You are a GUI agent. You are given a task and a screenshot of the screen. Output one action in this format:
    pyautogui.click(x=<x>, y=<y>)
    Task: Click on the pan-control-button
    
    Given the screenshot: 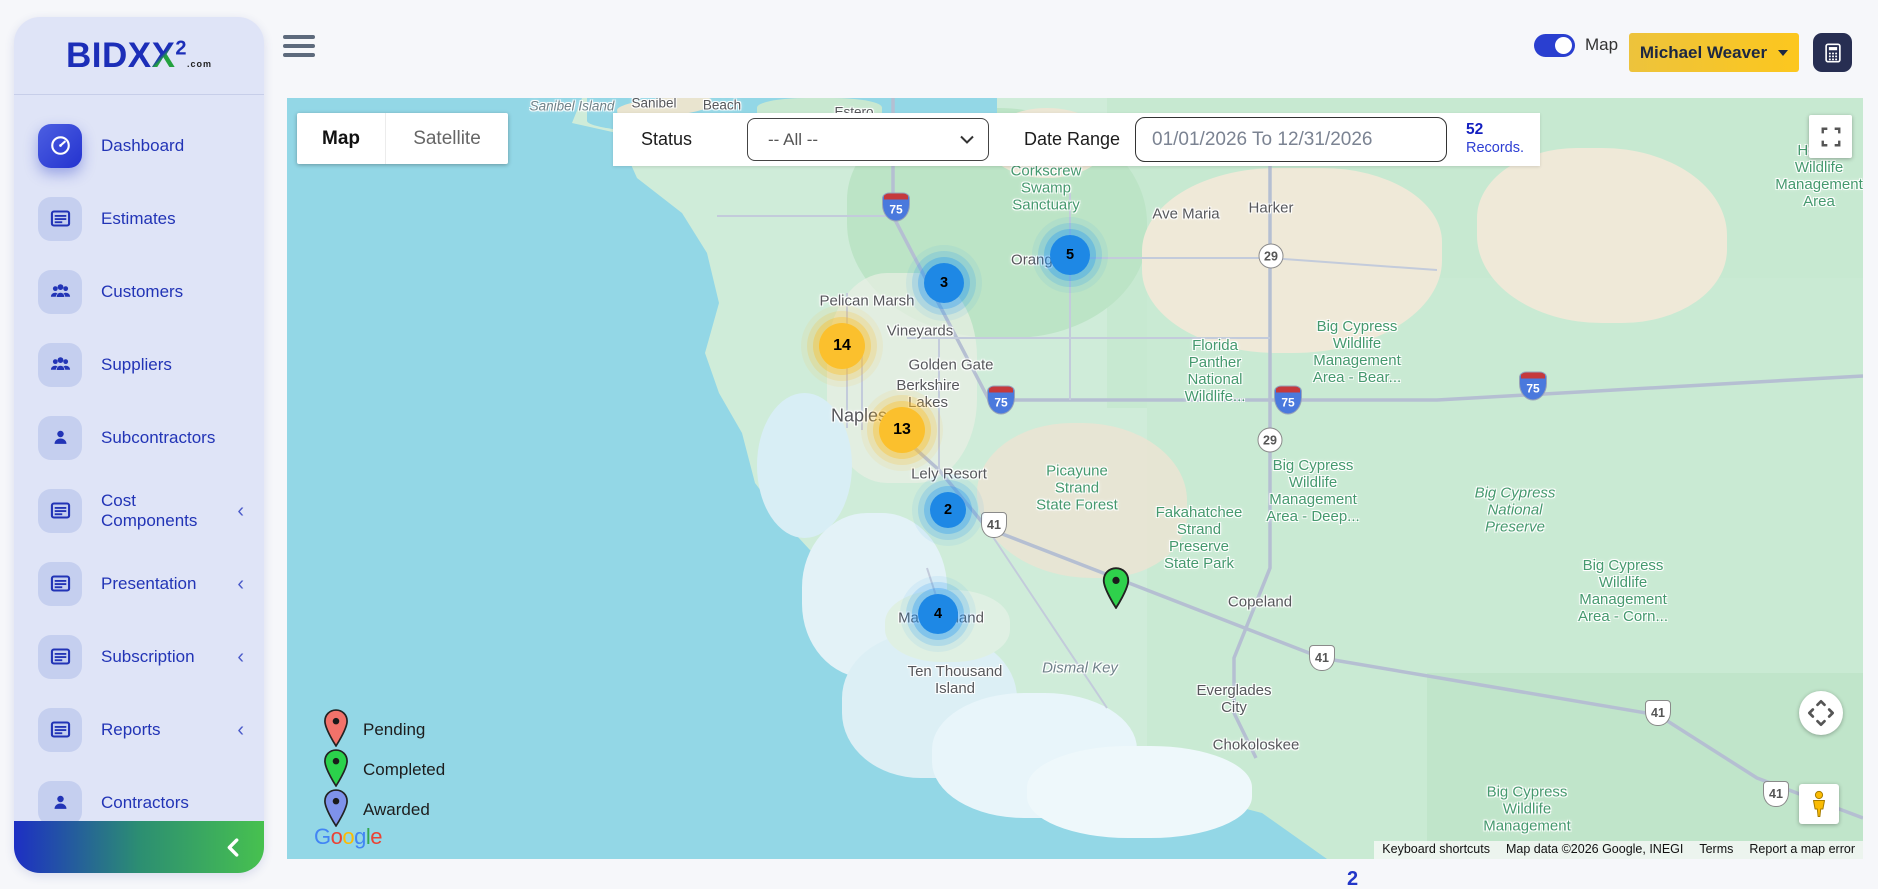 What is the action you would take?
    pyautogui.click(x=1821, y=713)
    